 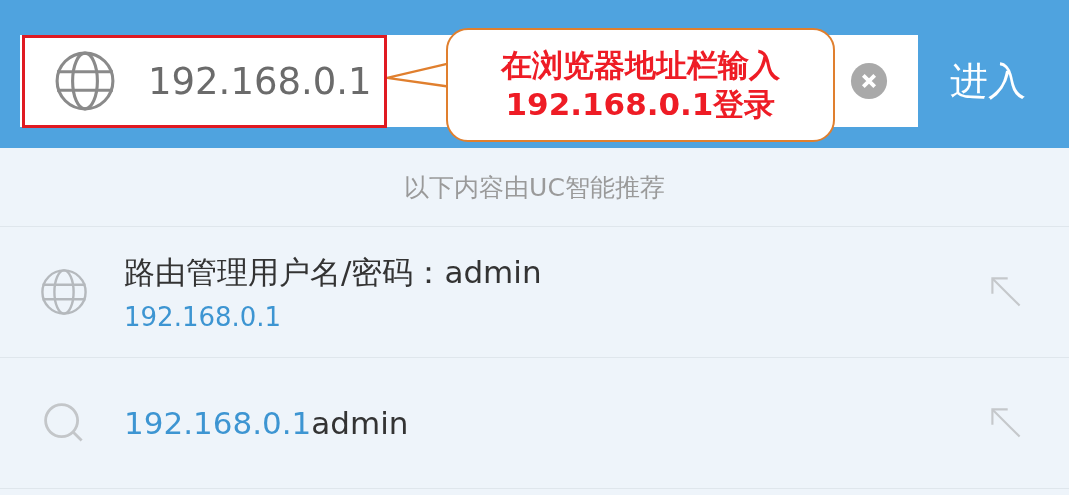 I want to click on suggestion-title: 路由管理用户名/密码：admin, so click(x=333, y=272).